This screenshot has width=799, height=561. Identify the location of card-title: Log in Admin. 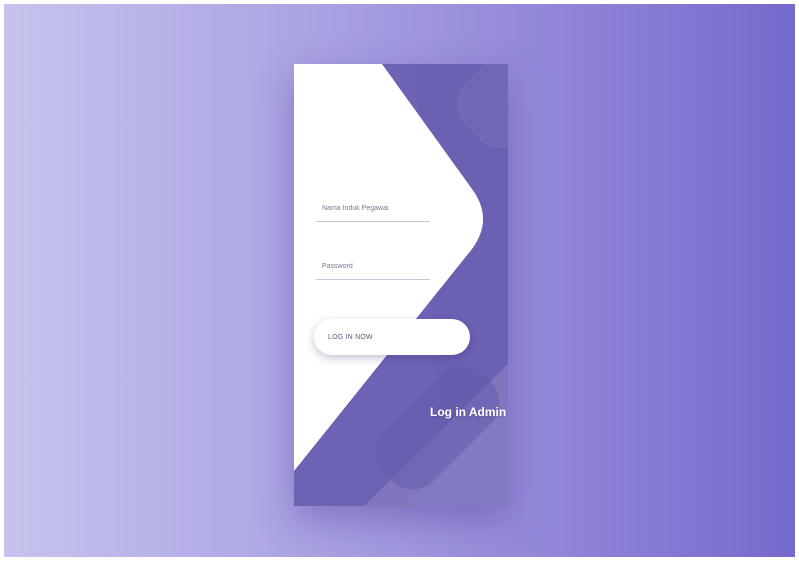
(468, 412).